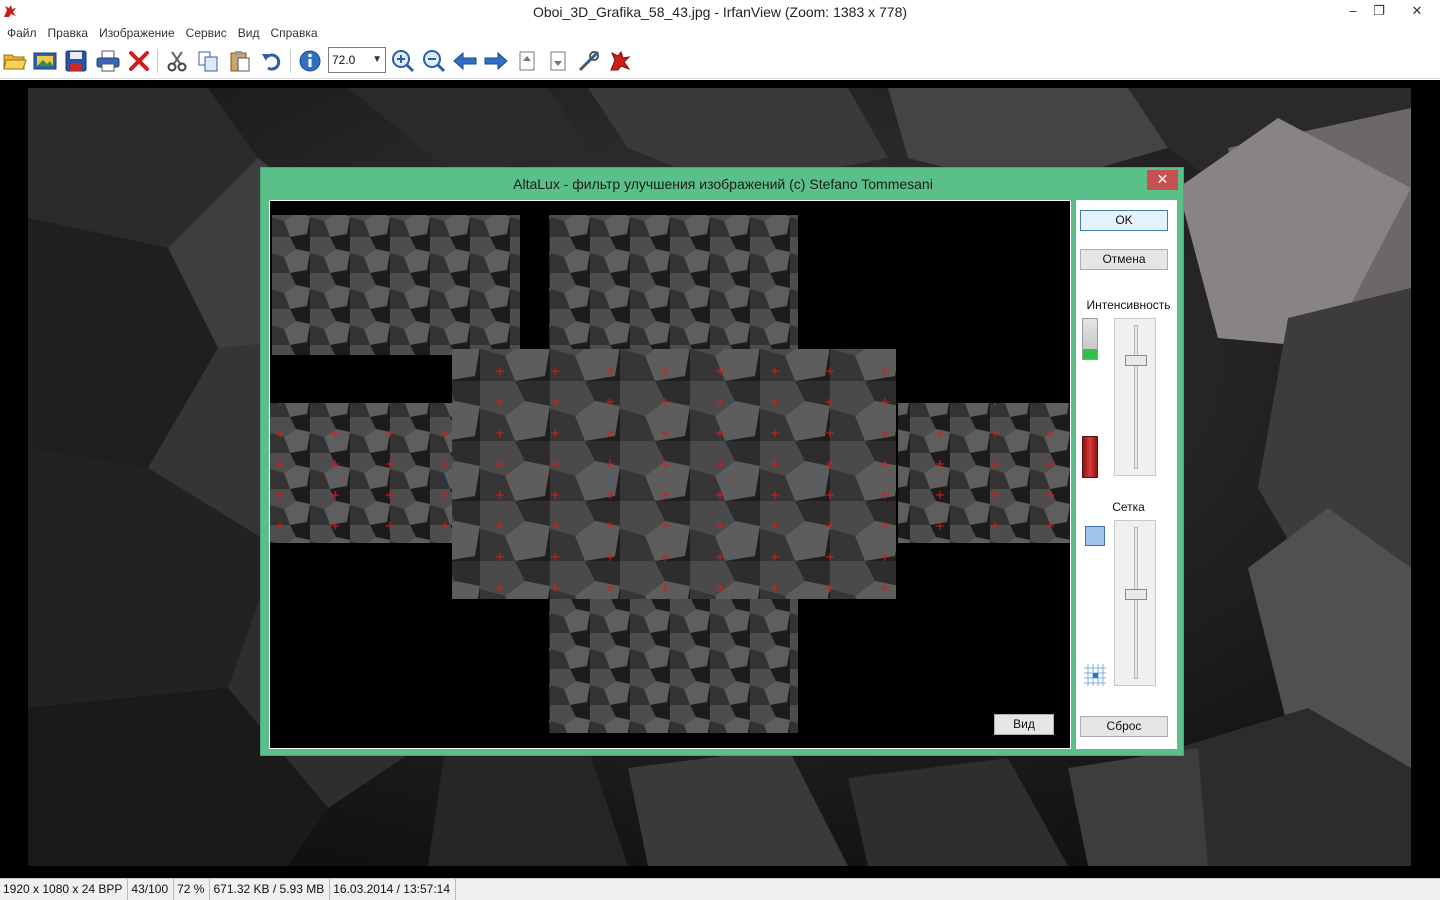  Describe the element at coordinates (1024, 724) in the screenshot. I see `view-button: Вид` at that location.